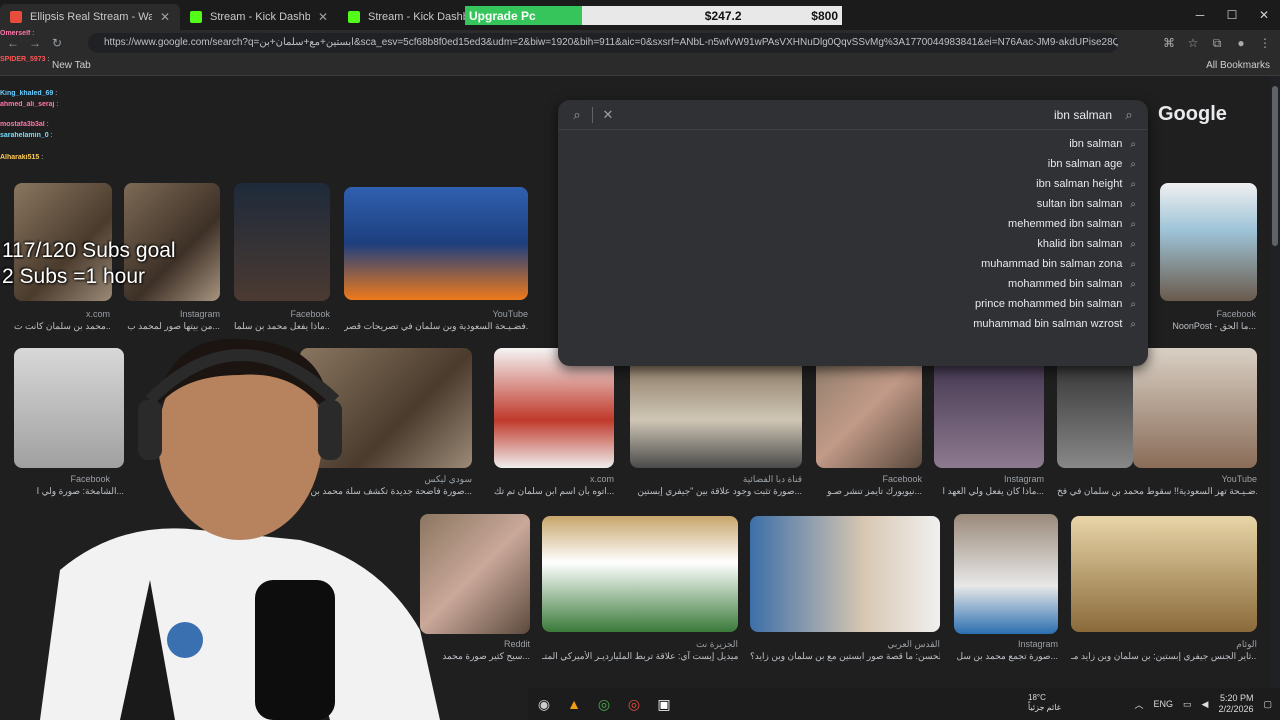 The height and width of the screenshot is (720, 1280). Describe the element at coordinates (1275, 166) in the screenshot. I see `scrollbar-thumb` at that location.